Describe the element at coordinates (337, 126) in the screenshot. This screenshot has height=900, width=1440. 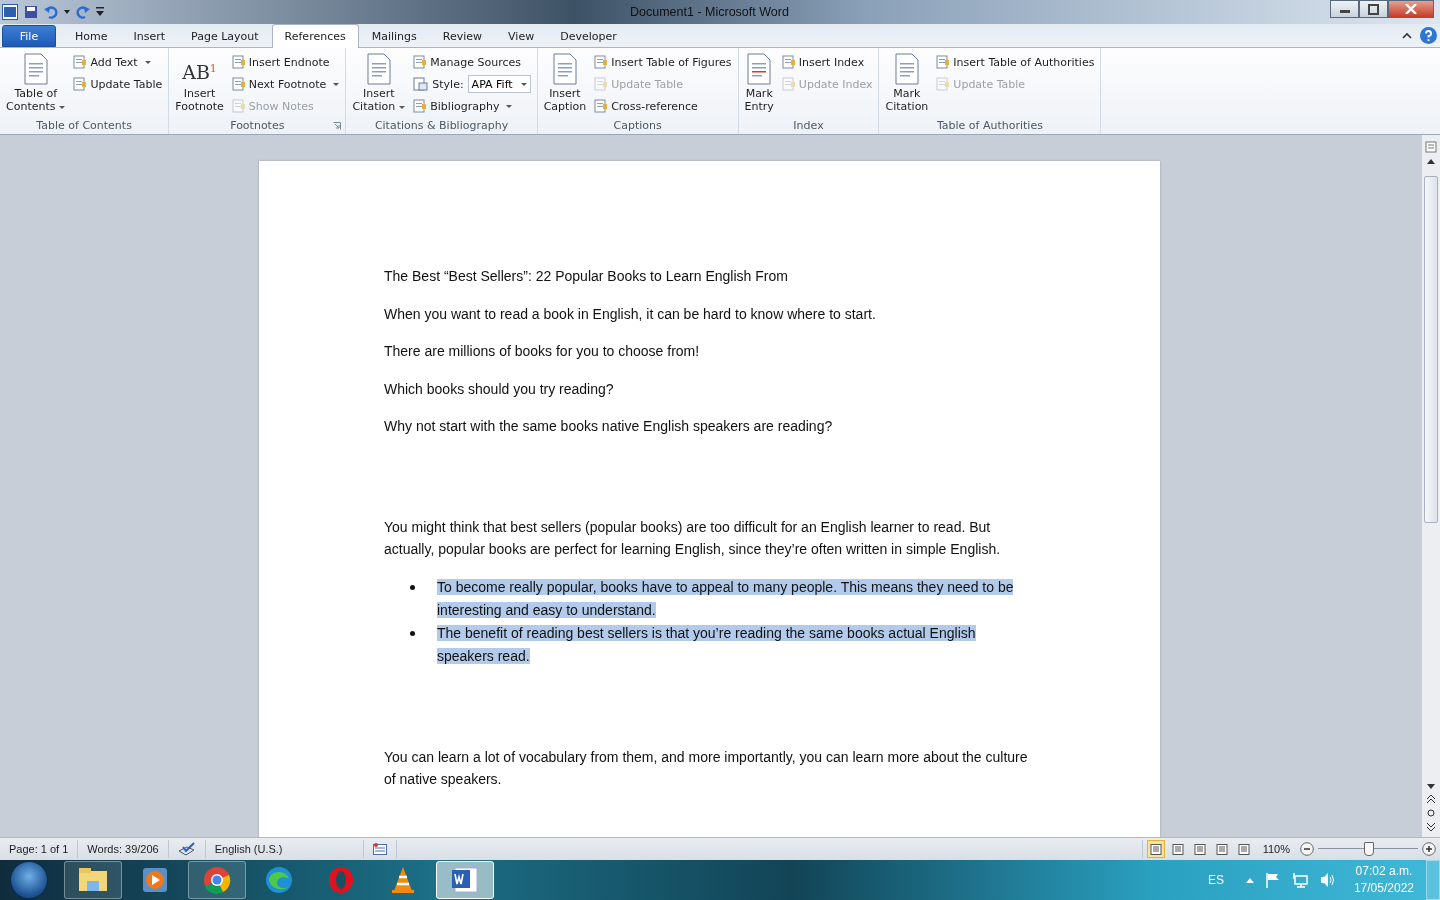
I see `dialog-launcher-icon` at that location.